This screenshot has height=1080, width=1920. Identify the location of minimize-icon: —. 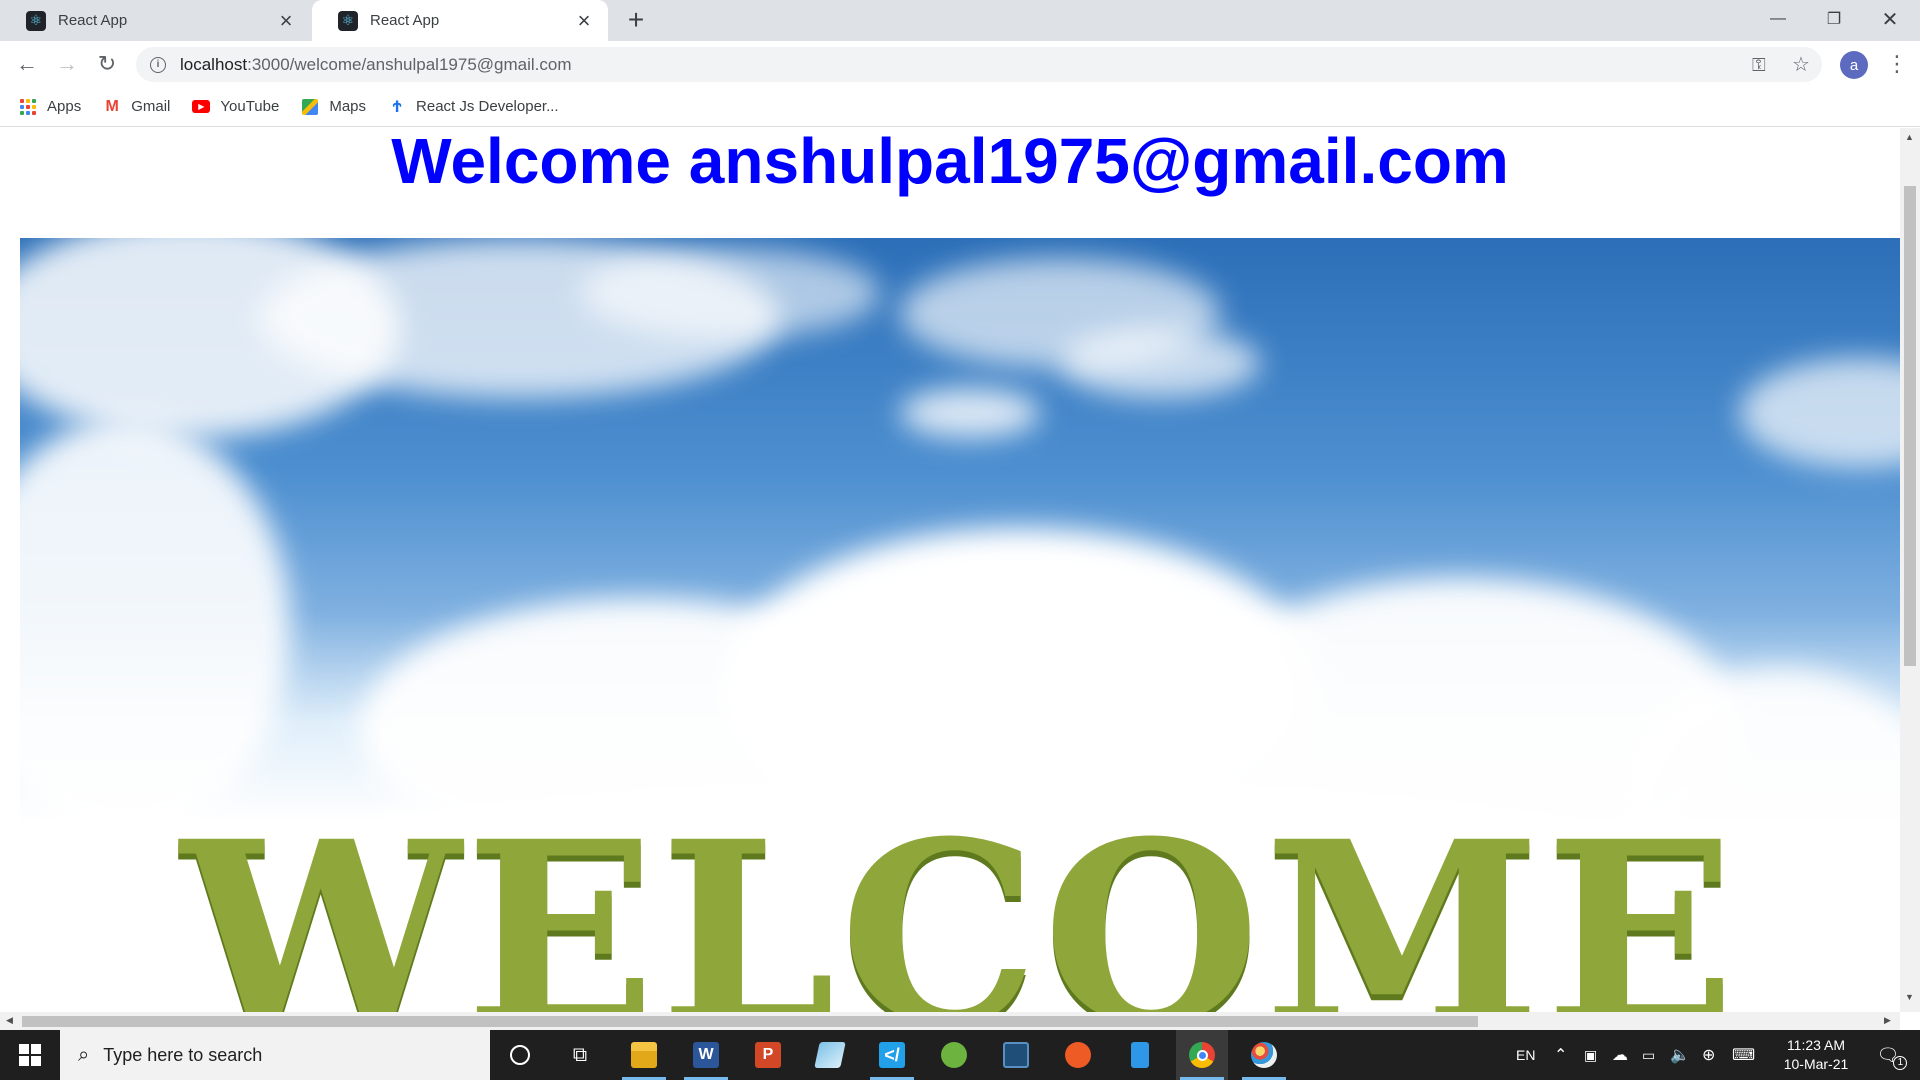
(1778, 19).